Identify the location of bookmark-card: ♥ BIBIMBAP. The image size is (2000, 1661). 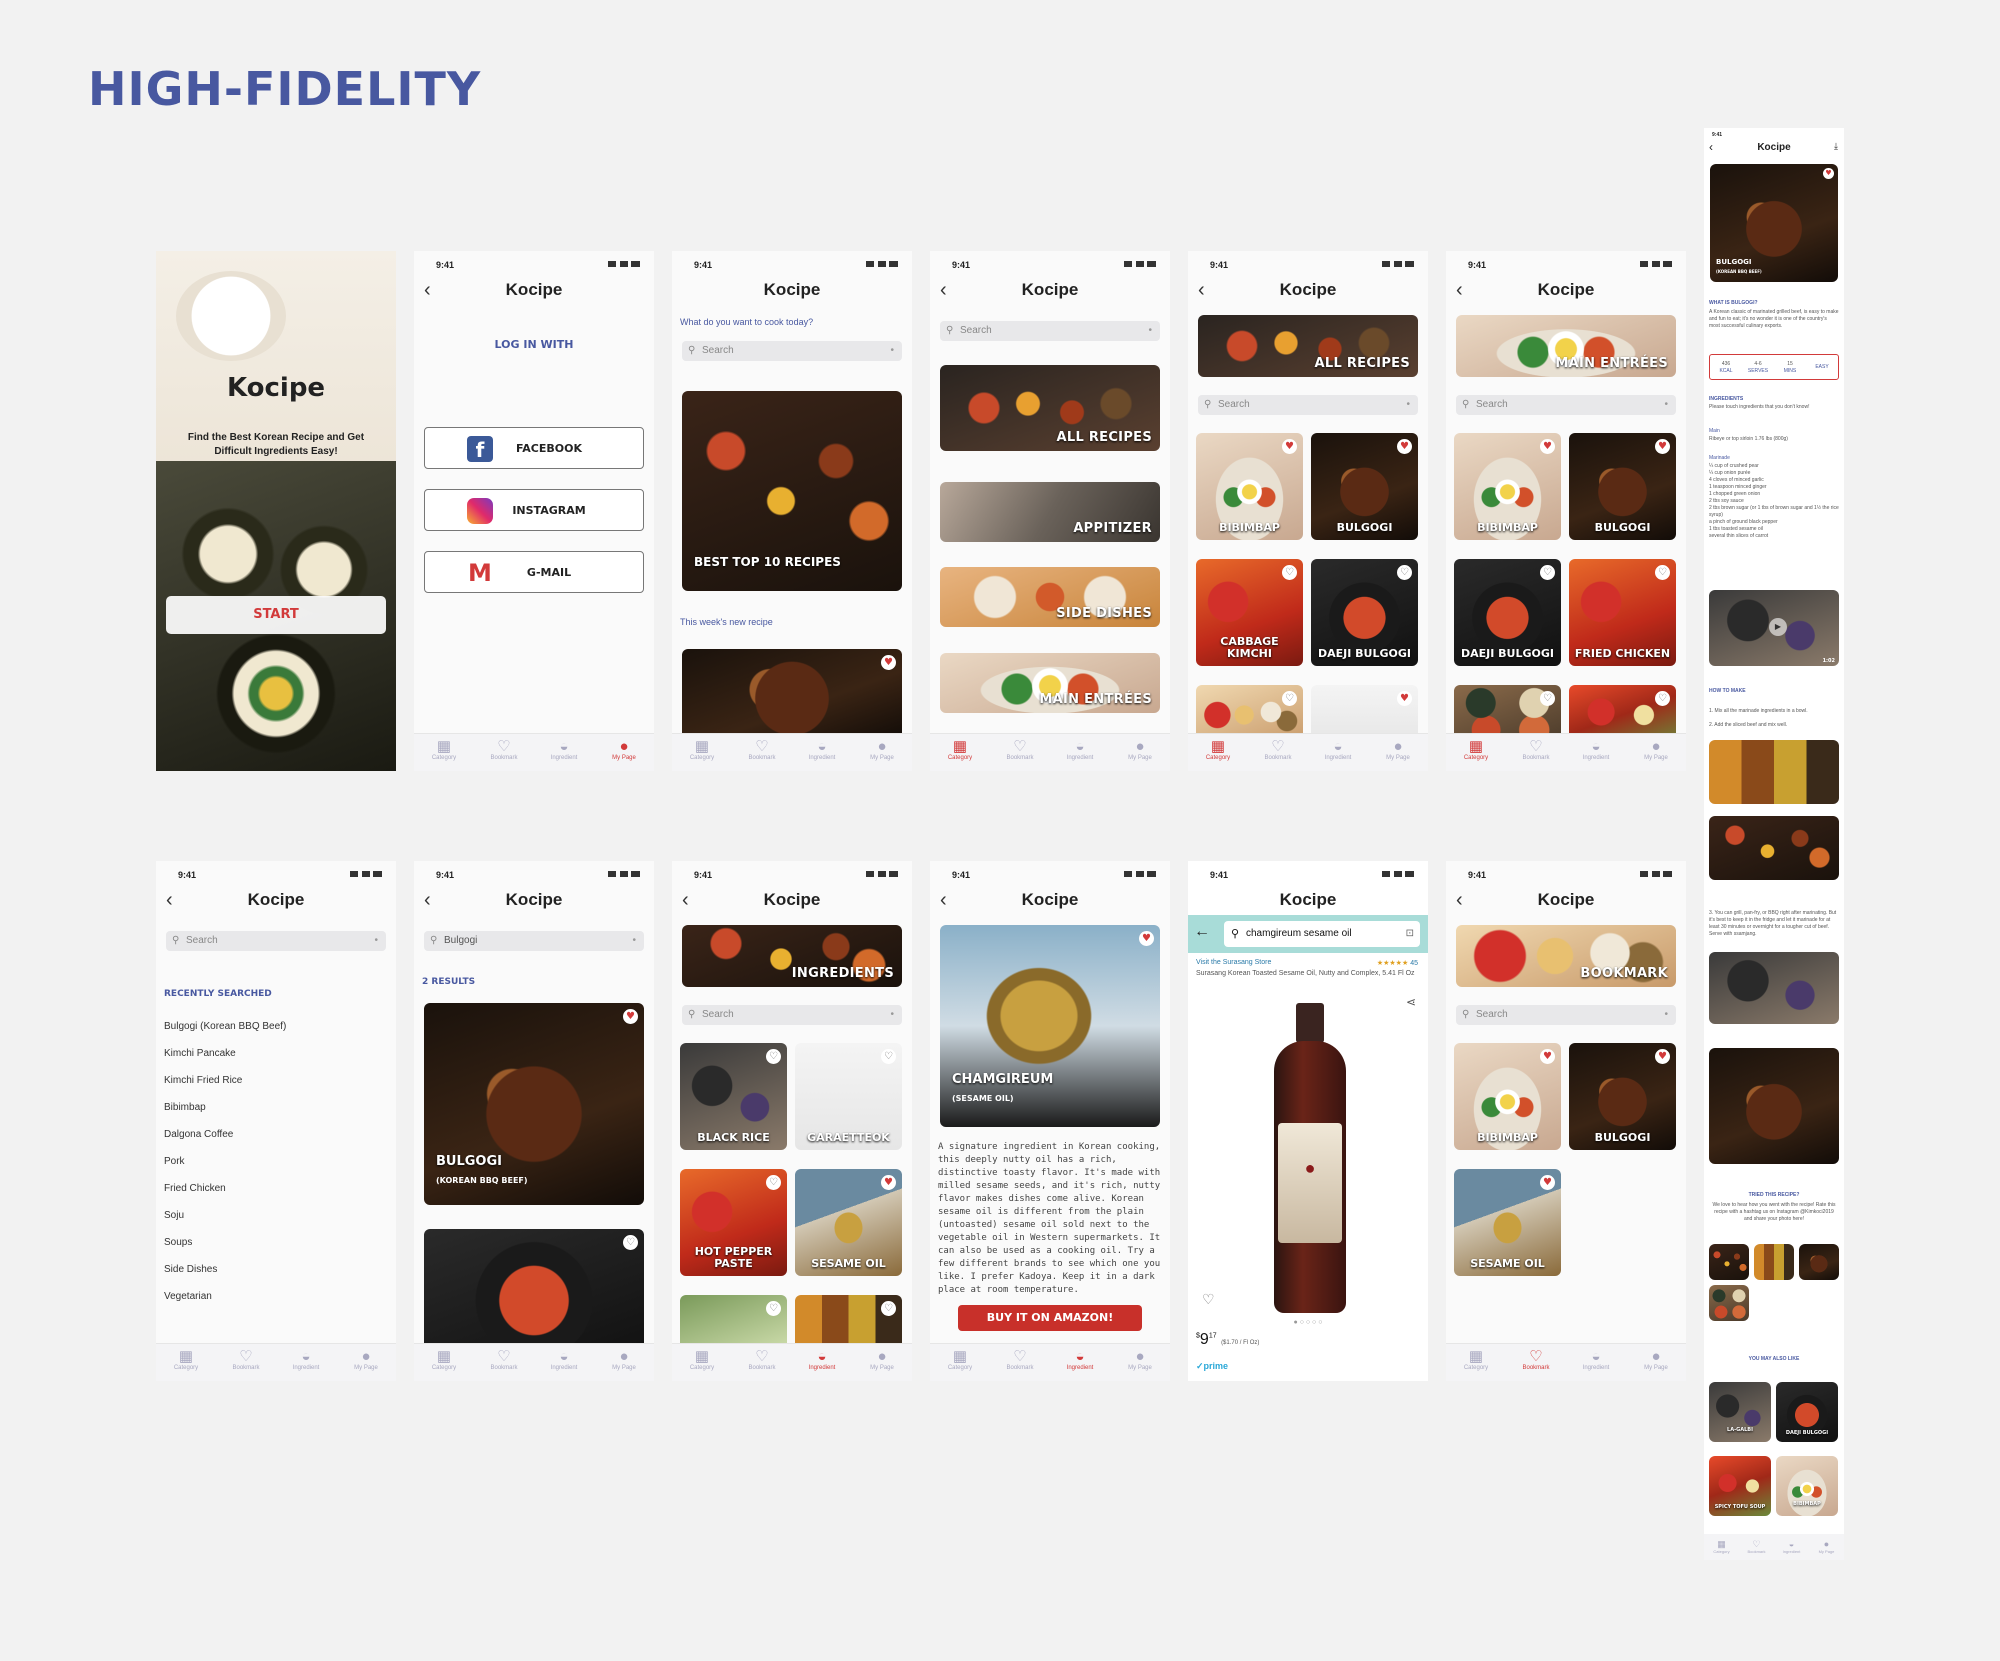
(1507, 1096).